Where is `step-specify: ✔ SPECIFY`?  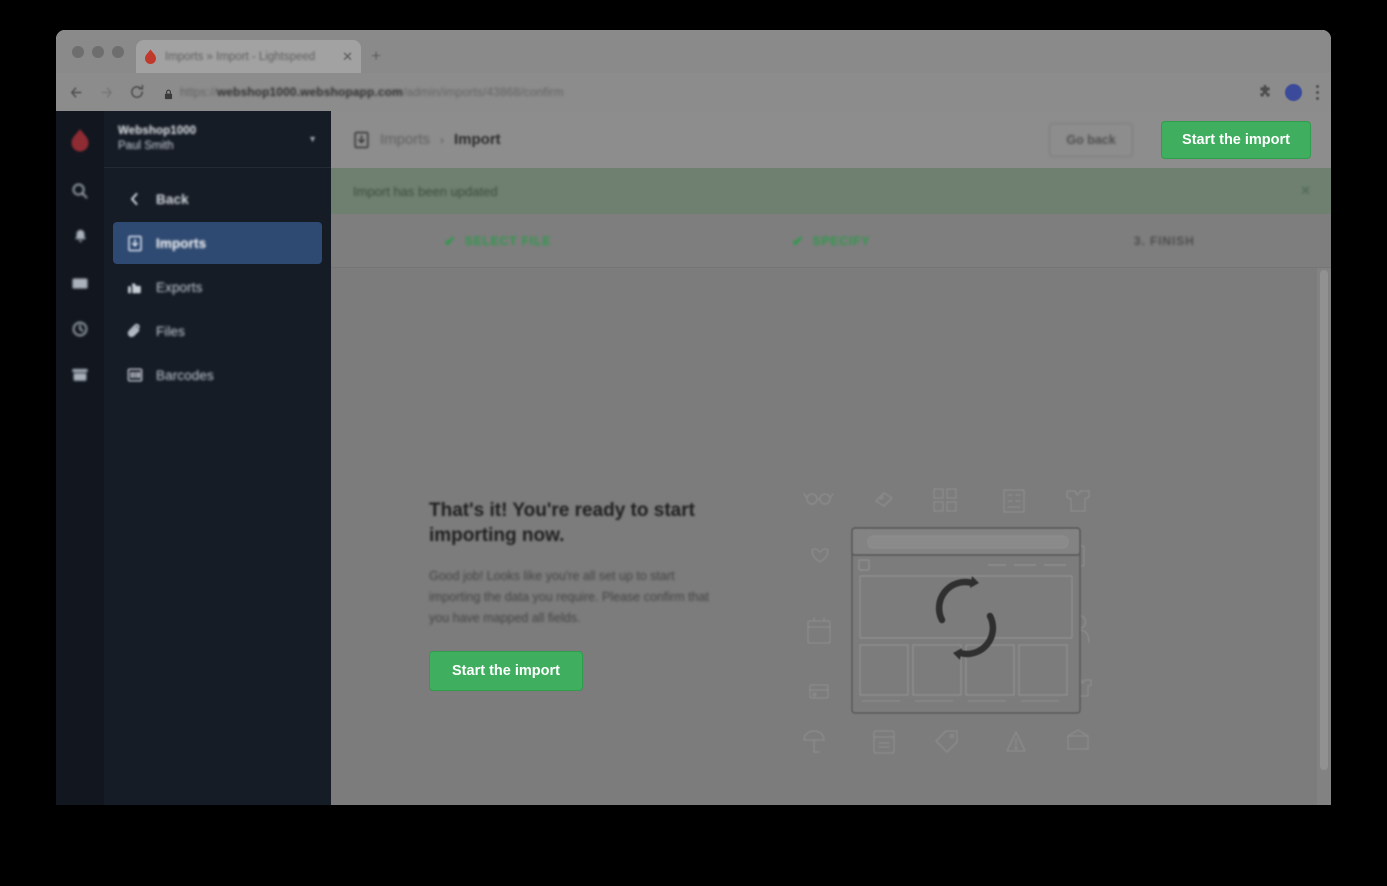
step-specify: ✔ SPECIFY is located at coordinates (830, 241).